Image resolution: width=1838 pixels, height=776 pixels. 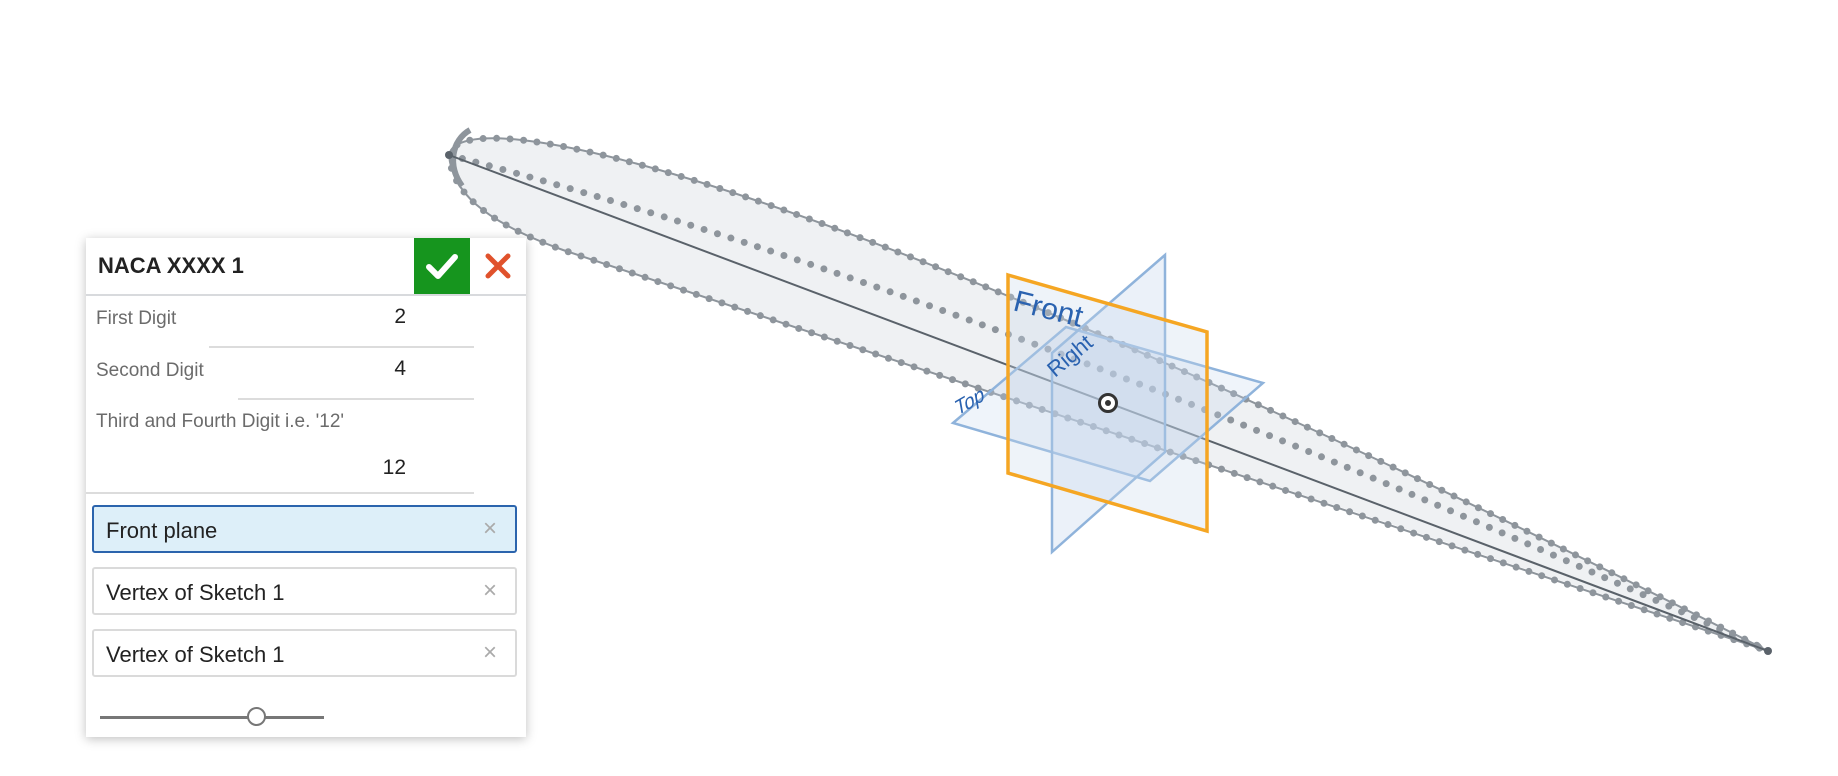 I want to click on third-fourth-digit-underline, so click(x=280, y=493).